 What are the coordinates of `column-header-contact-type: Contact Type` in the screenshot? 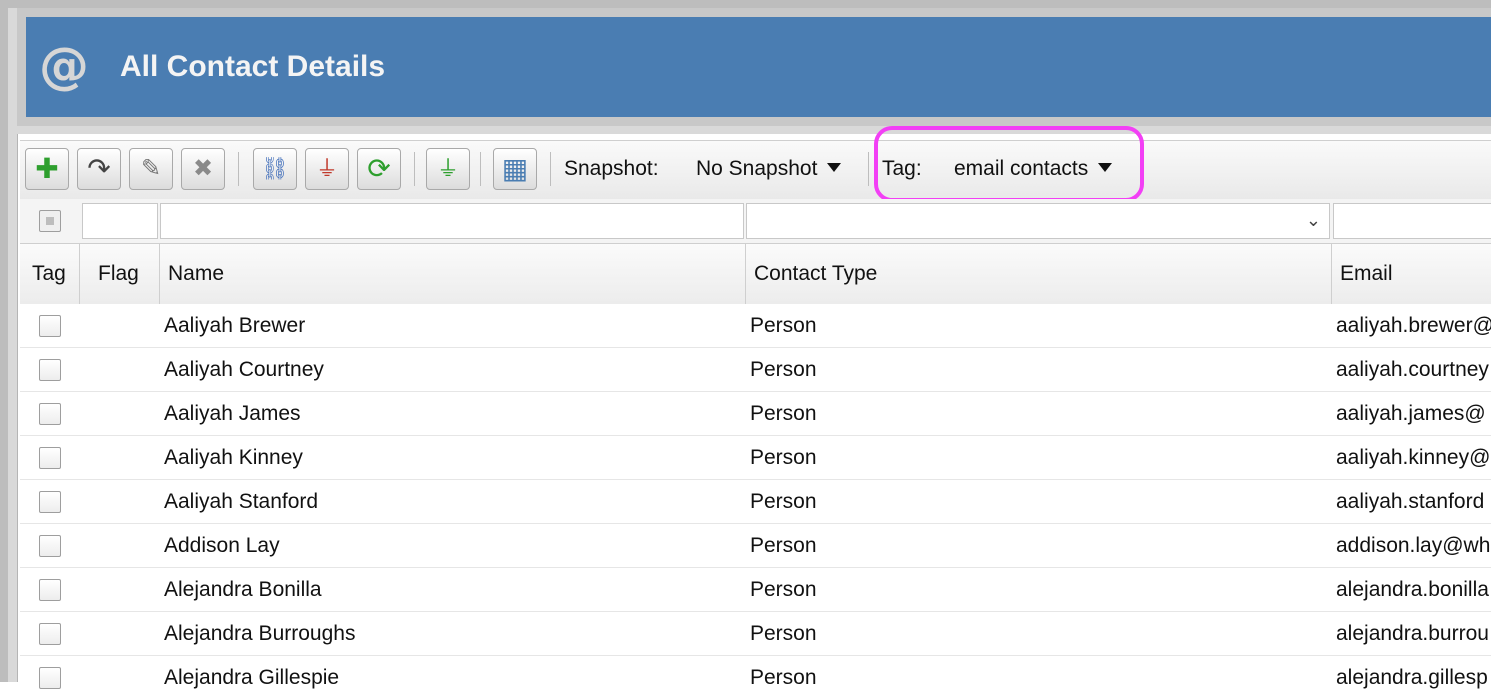 It's located at (1039, 274).